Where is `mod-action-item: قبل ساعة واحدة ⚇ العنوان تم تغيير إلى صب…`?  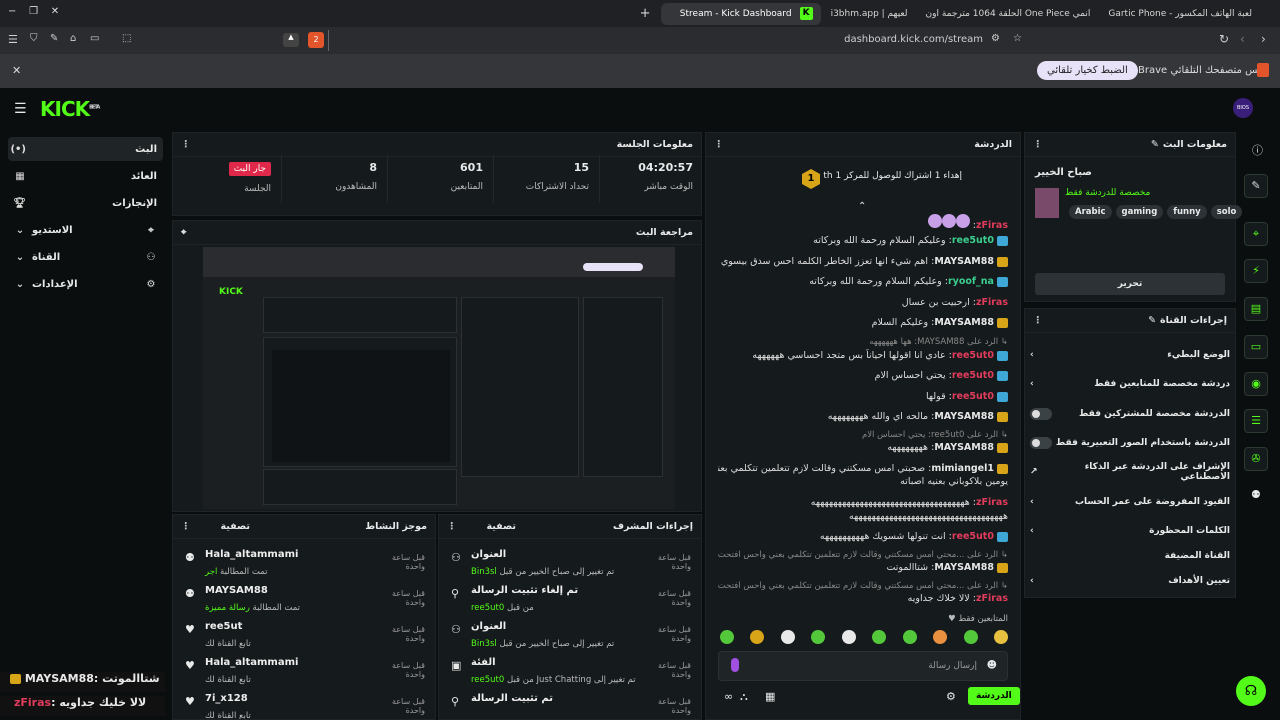 mod-action-item: قبل ساعة واحدة ⚇ العنوان تم تغيير إلى صب… is located at coordinates (571, 639).